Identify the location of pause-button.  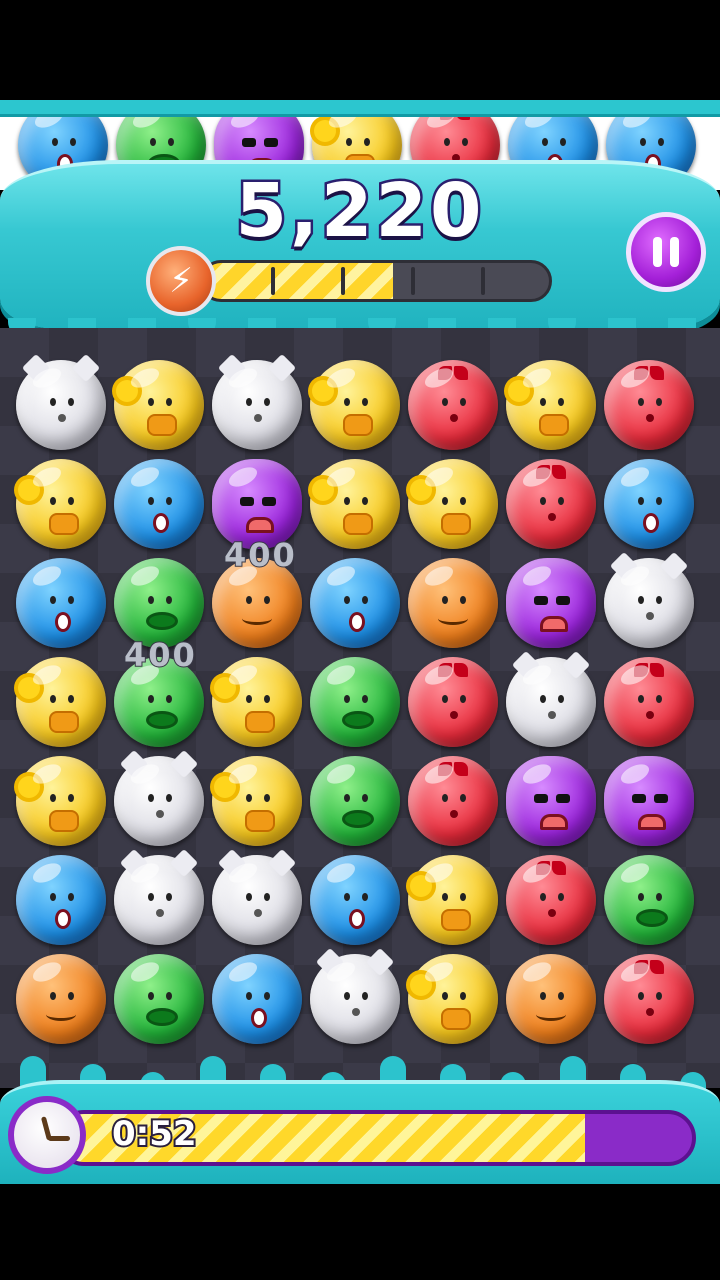
(666, 252).